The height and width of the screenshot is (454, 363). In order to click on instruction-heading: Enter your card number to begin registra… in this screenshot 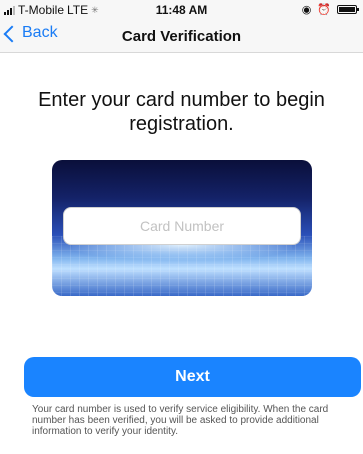, I will do `click(181, 112)`.